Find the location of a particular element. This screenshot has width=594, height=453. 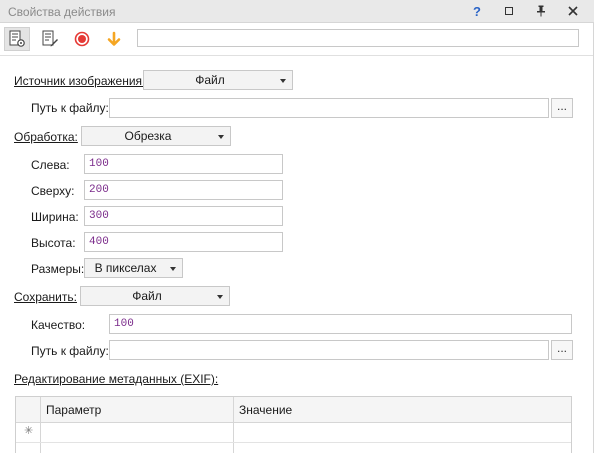

processing-dropdown-value: Обрезка is located at coordinates (148, 136).